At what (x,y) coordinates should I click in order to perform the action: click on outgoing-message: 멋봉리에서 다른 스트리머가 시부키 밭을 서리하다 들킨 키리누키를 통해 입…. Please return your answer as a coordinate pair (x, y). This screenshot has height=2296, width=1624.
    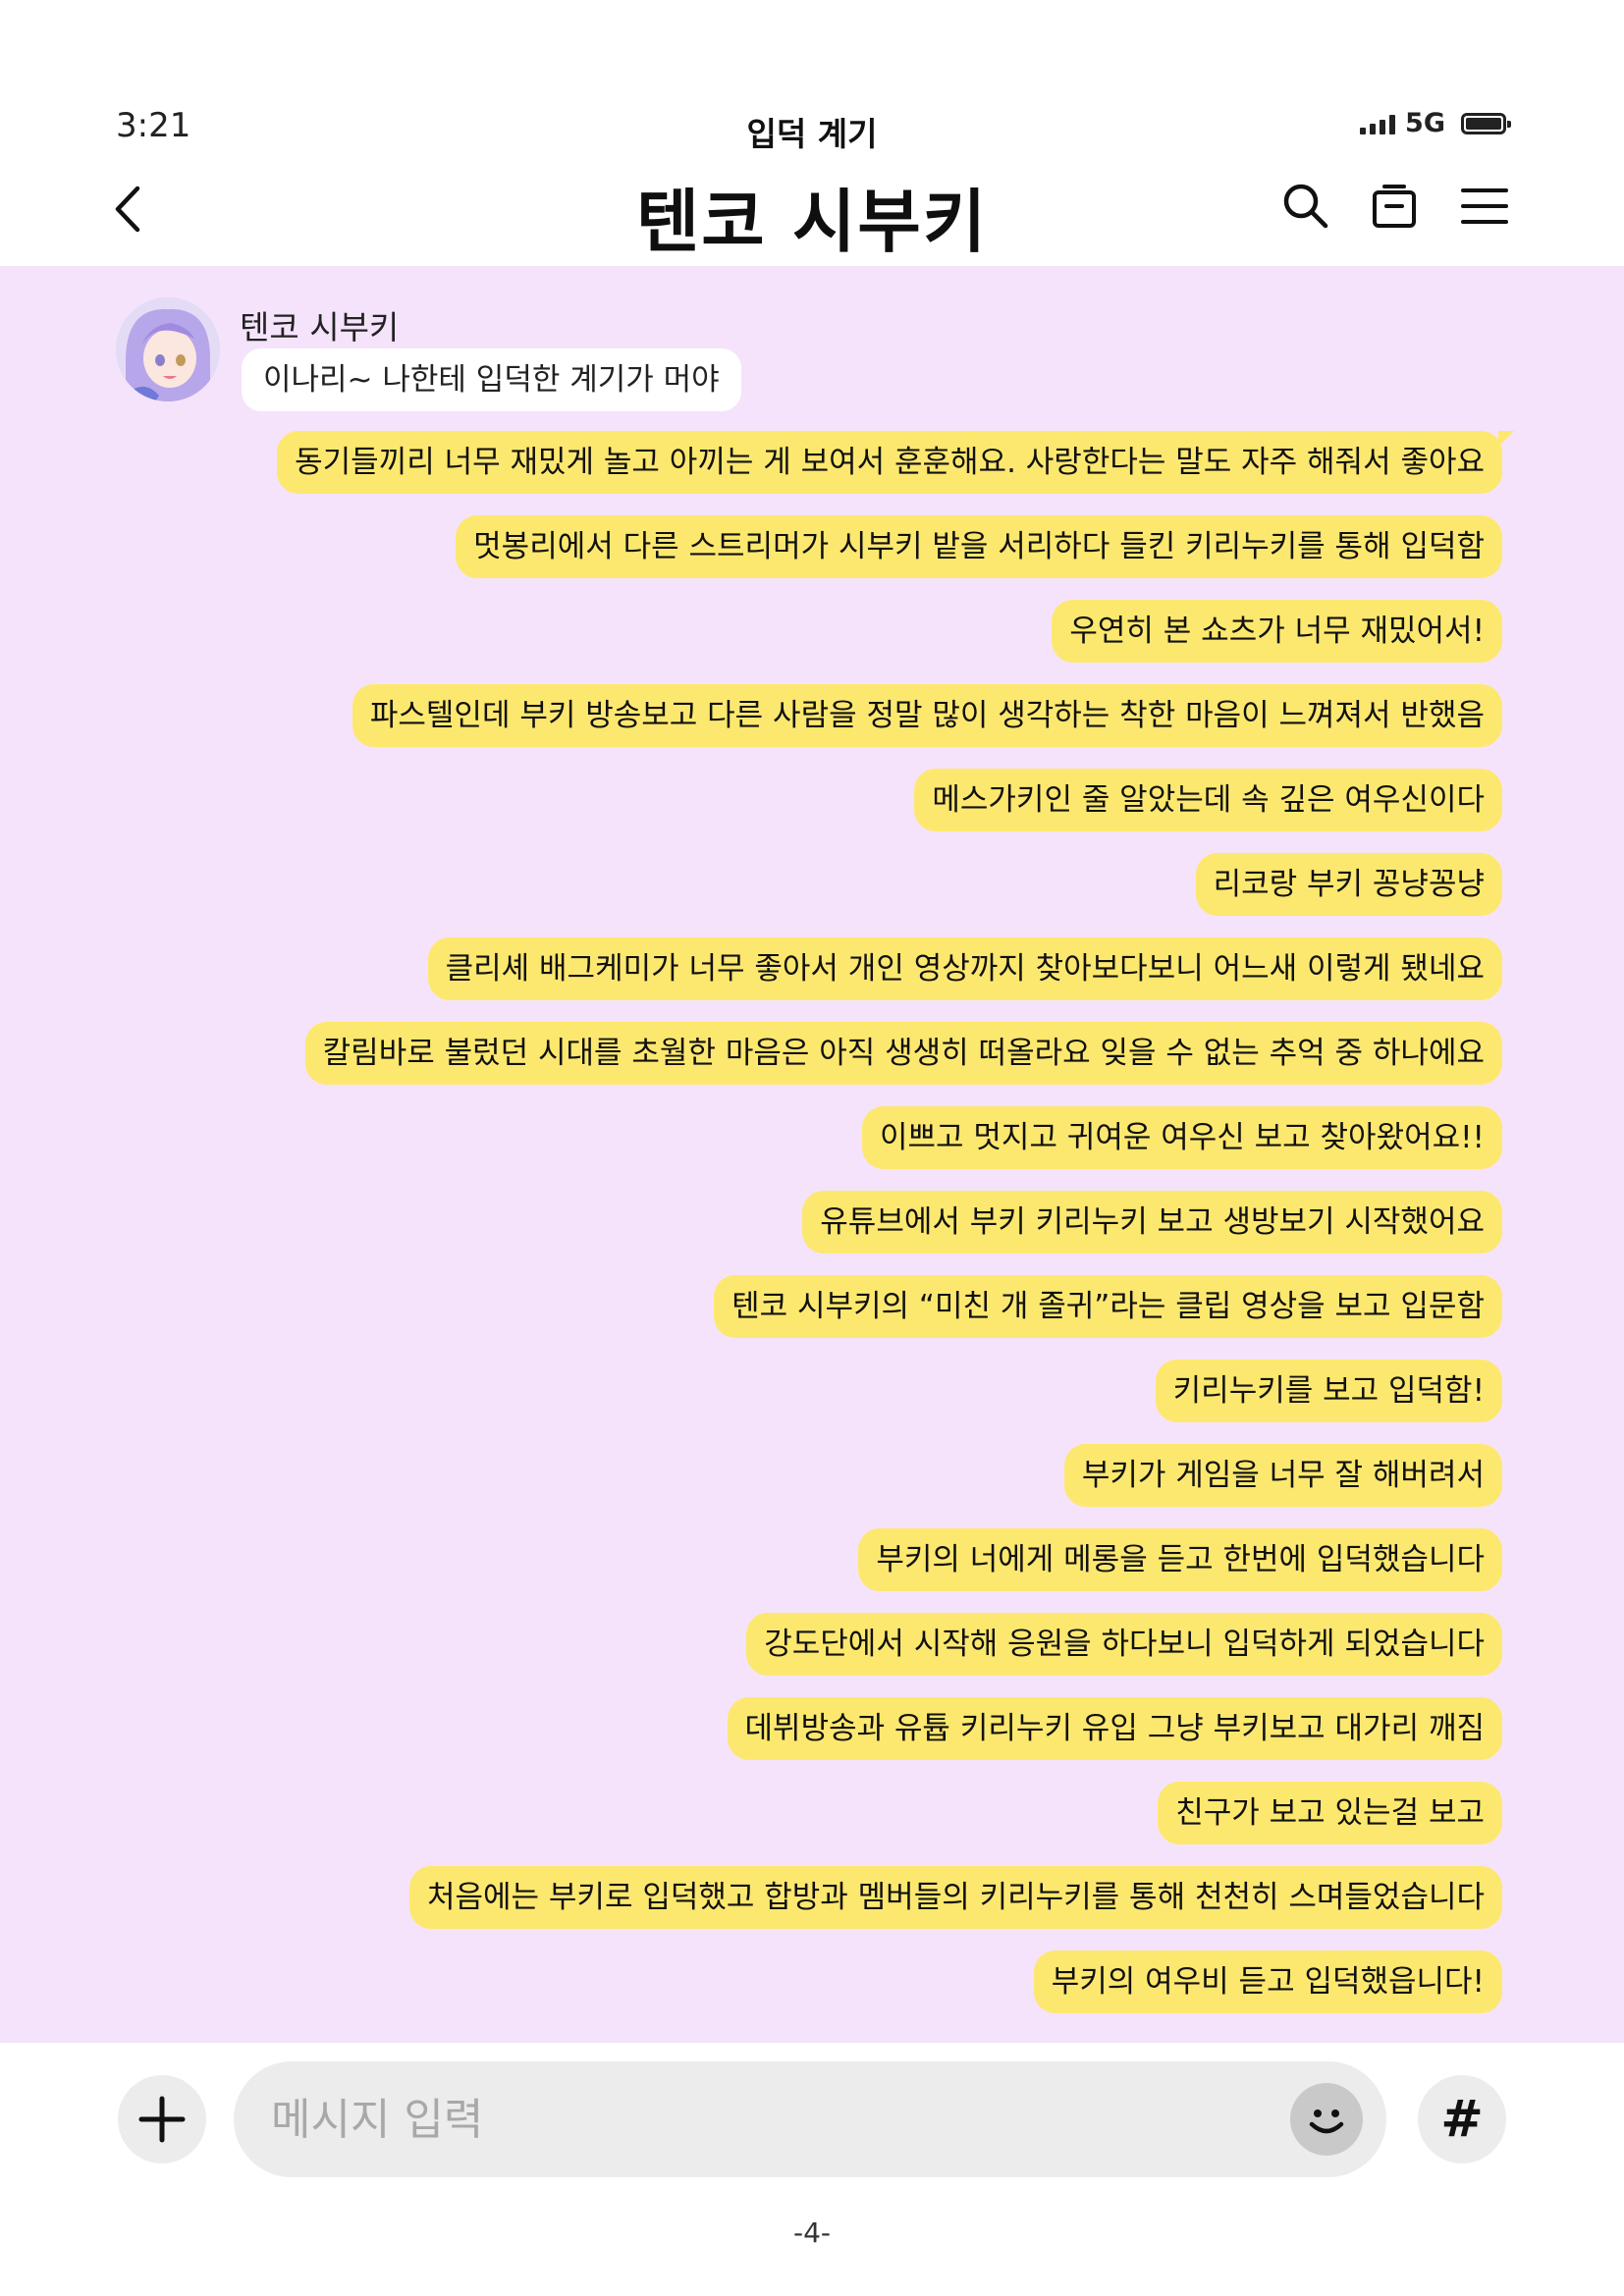
    Looking at the image, I should click on (979, 546).